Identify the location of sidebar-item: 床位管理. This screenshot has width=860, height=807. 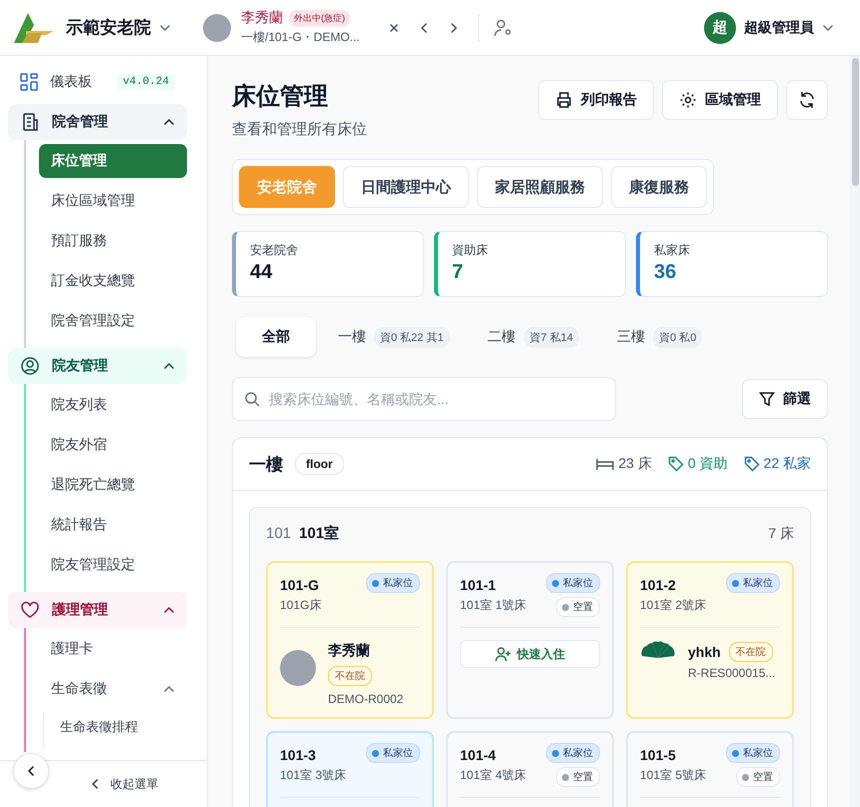
(113, 161).